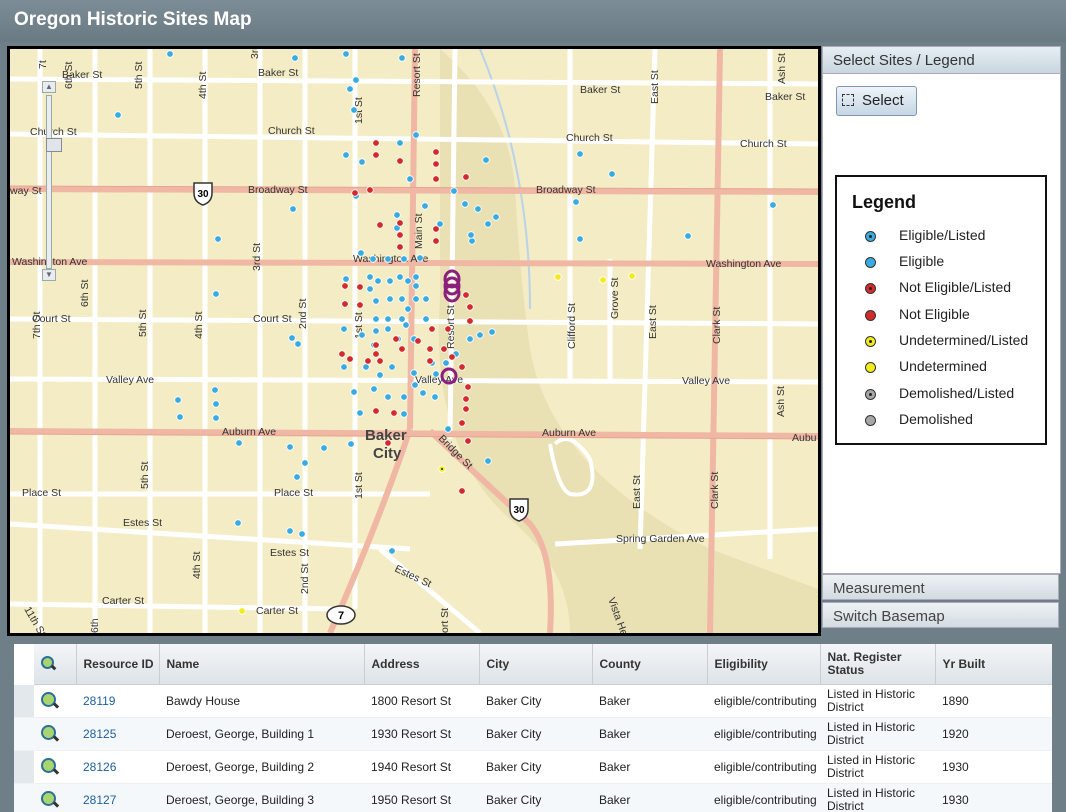  What do you see at coordinates (940, 615) in the screenshot?
I see `switch-basemap-panel-header: Switch Basemap` at bounding box center [940, 615].